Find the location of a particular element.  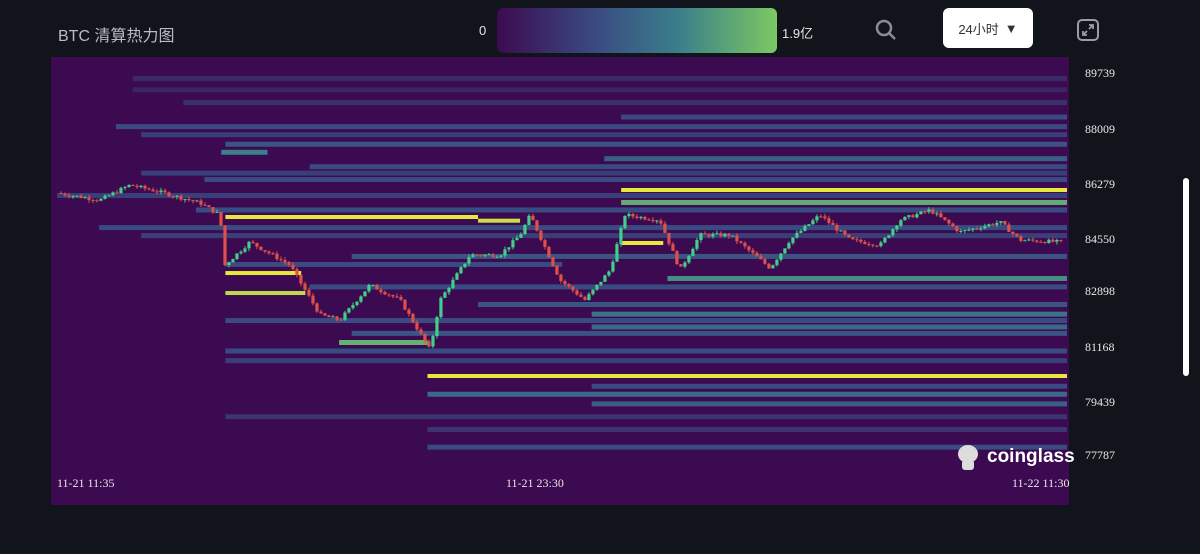

y-tick: 89739 is located at coordinates (1100, 73).